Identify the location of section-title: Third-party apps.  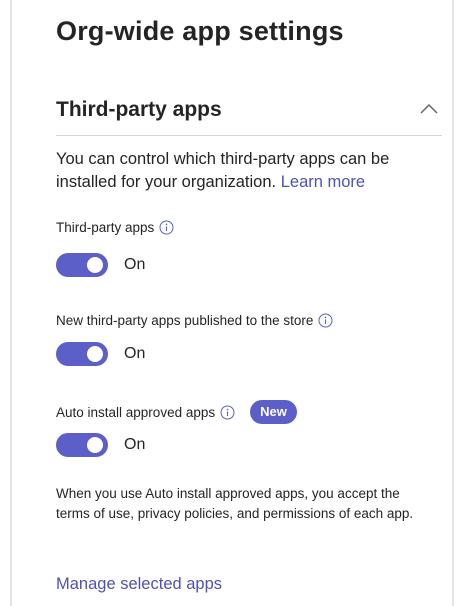
(139, 109).